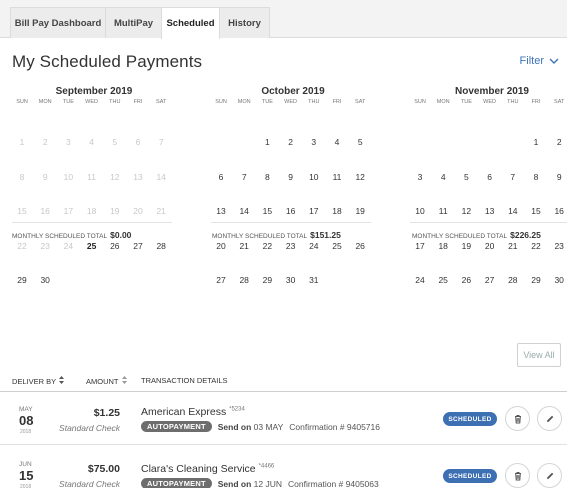 The height and width of the screenshot is (488, 567). I want to click on account-number: *5234, so click(237, 409).